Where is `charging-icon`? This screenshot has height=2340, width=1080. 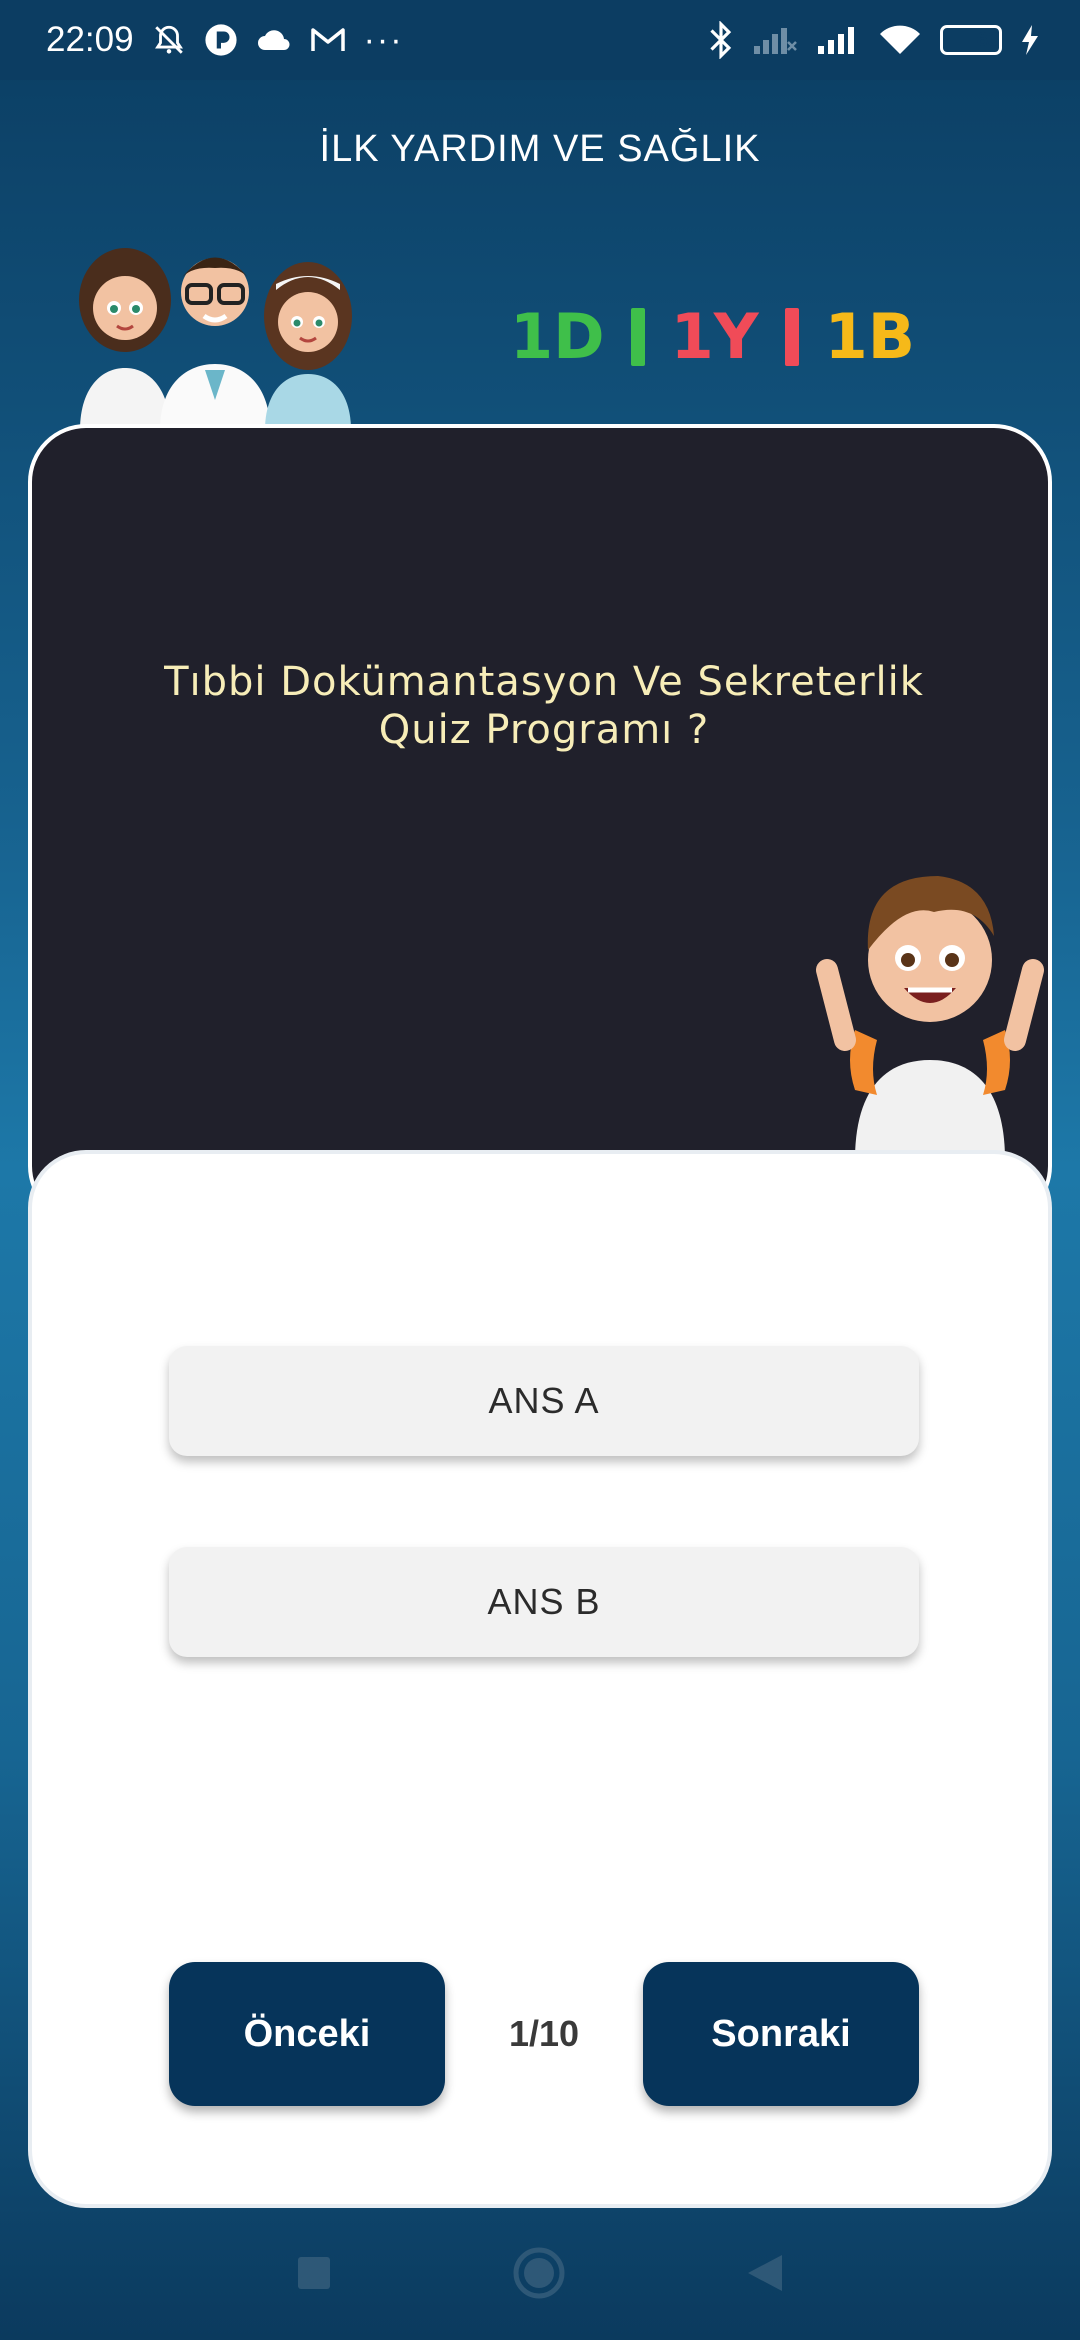
charging-icon is located at coordinates (1030, 40).